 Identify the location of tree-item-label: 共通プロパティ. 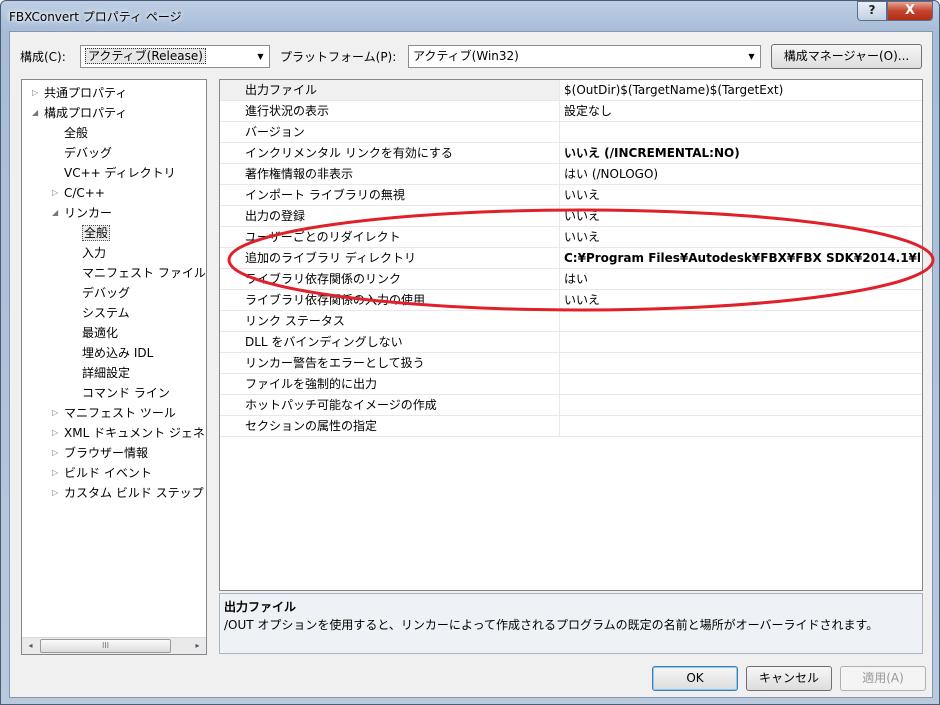
(86, 93).